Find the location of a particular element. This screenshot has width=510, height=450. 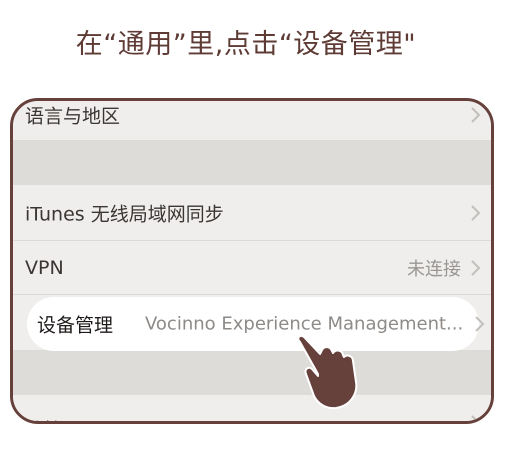

settings-row-vpn: VPN 未连接 is located at coordinates (252, 268).